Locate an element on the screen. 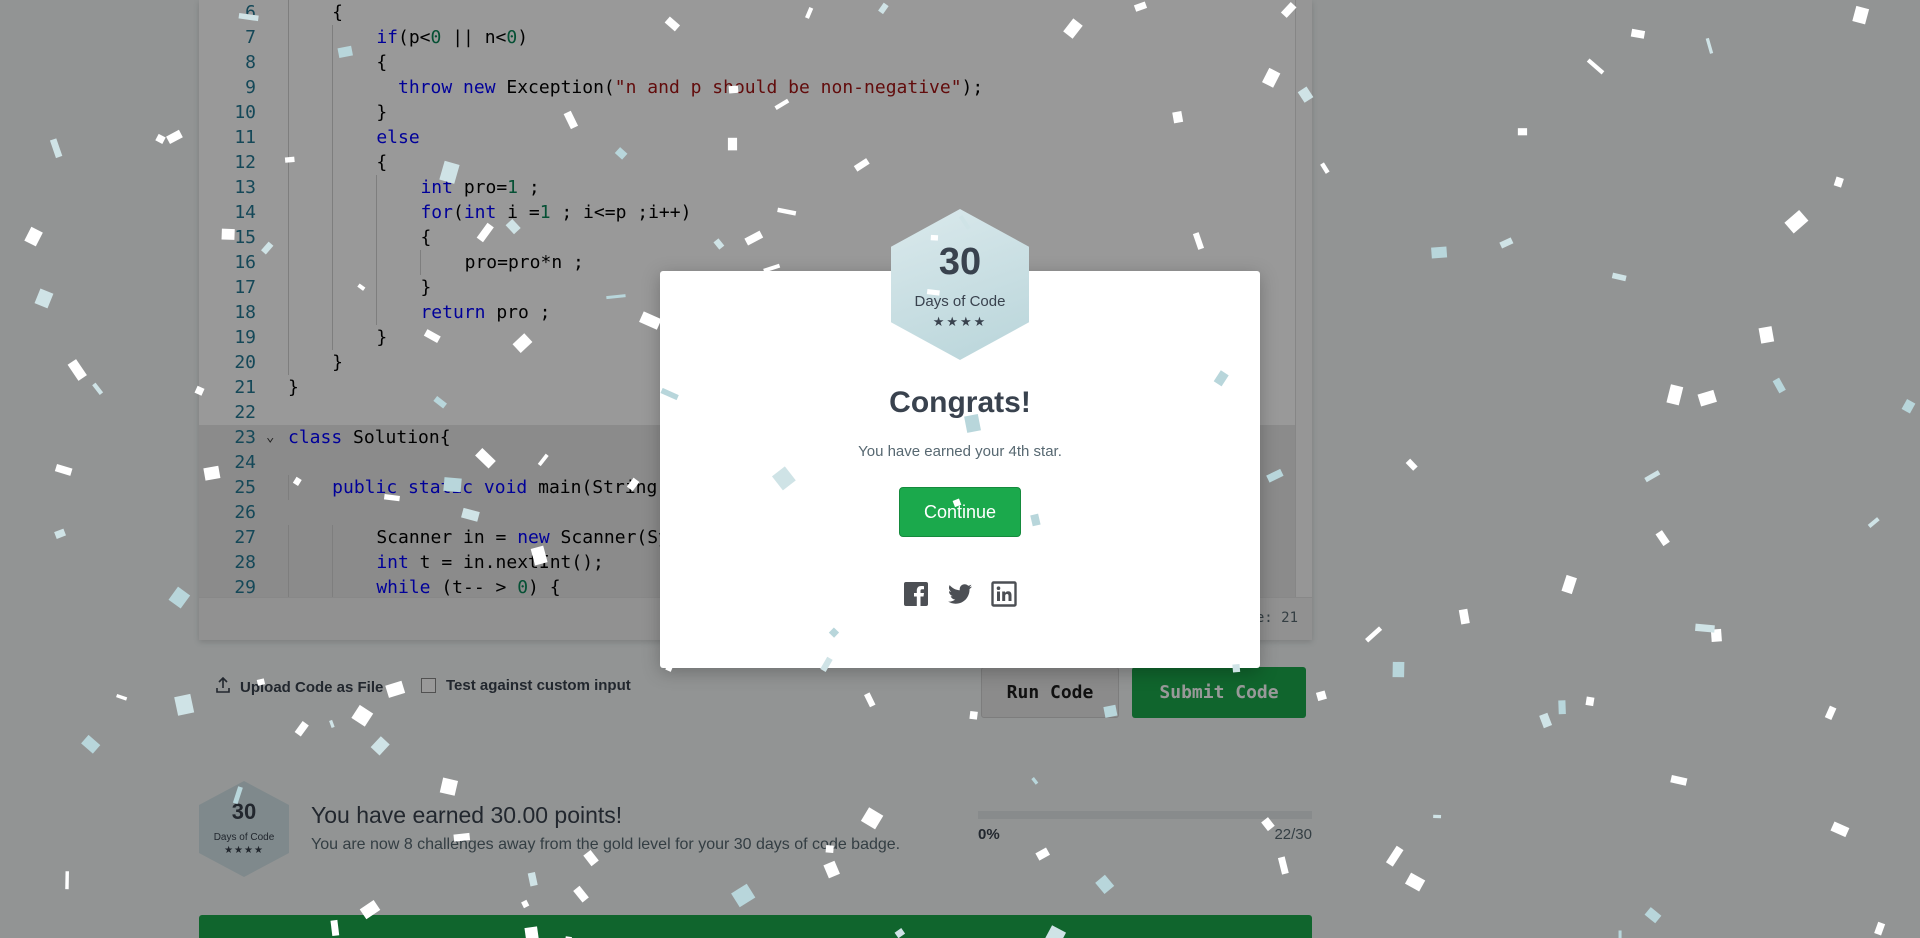  badge-number: 30 is located at coordinates (960, 262).